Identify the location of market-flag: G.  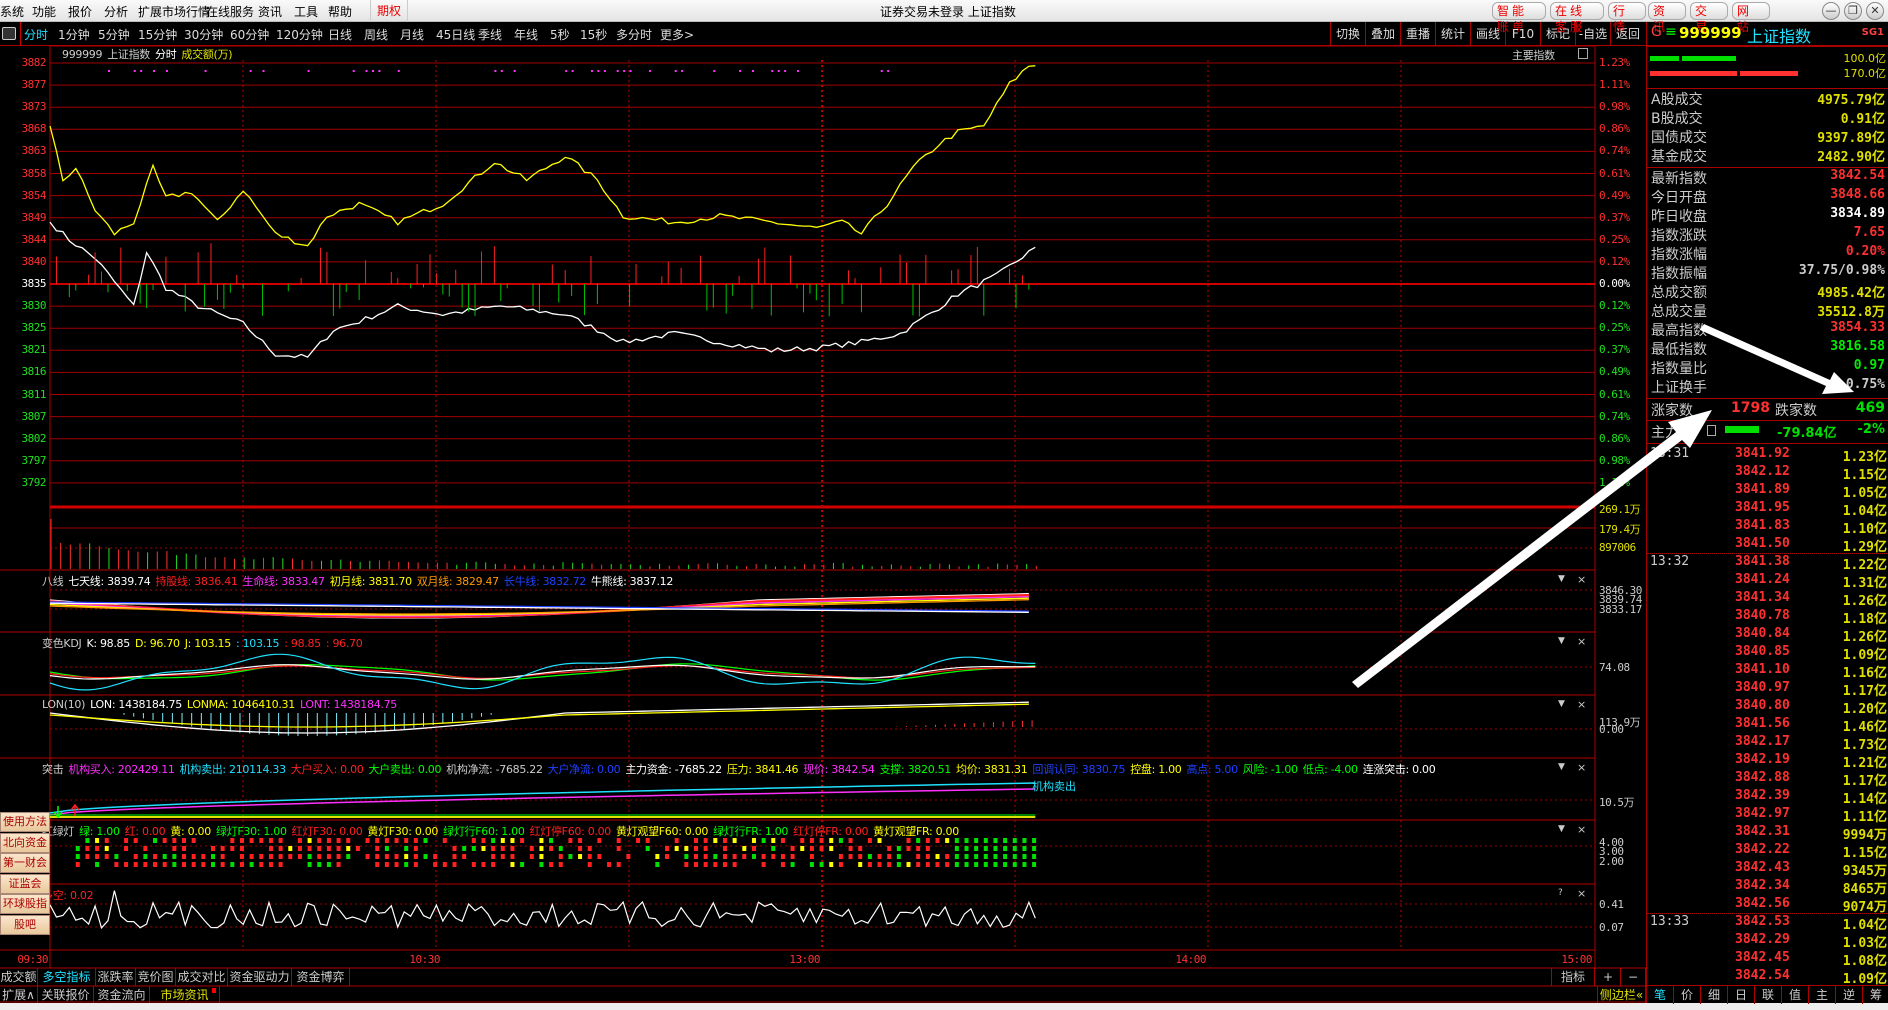
(1656, 32).